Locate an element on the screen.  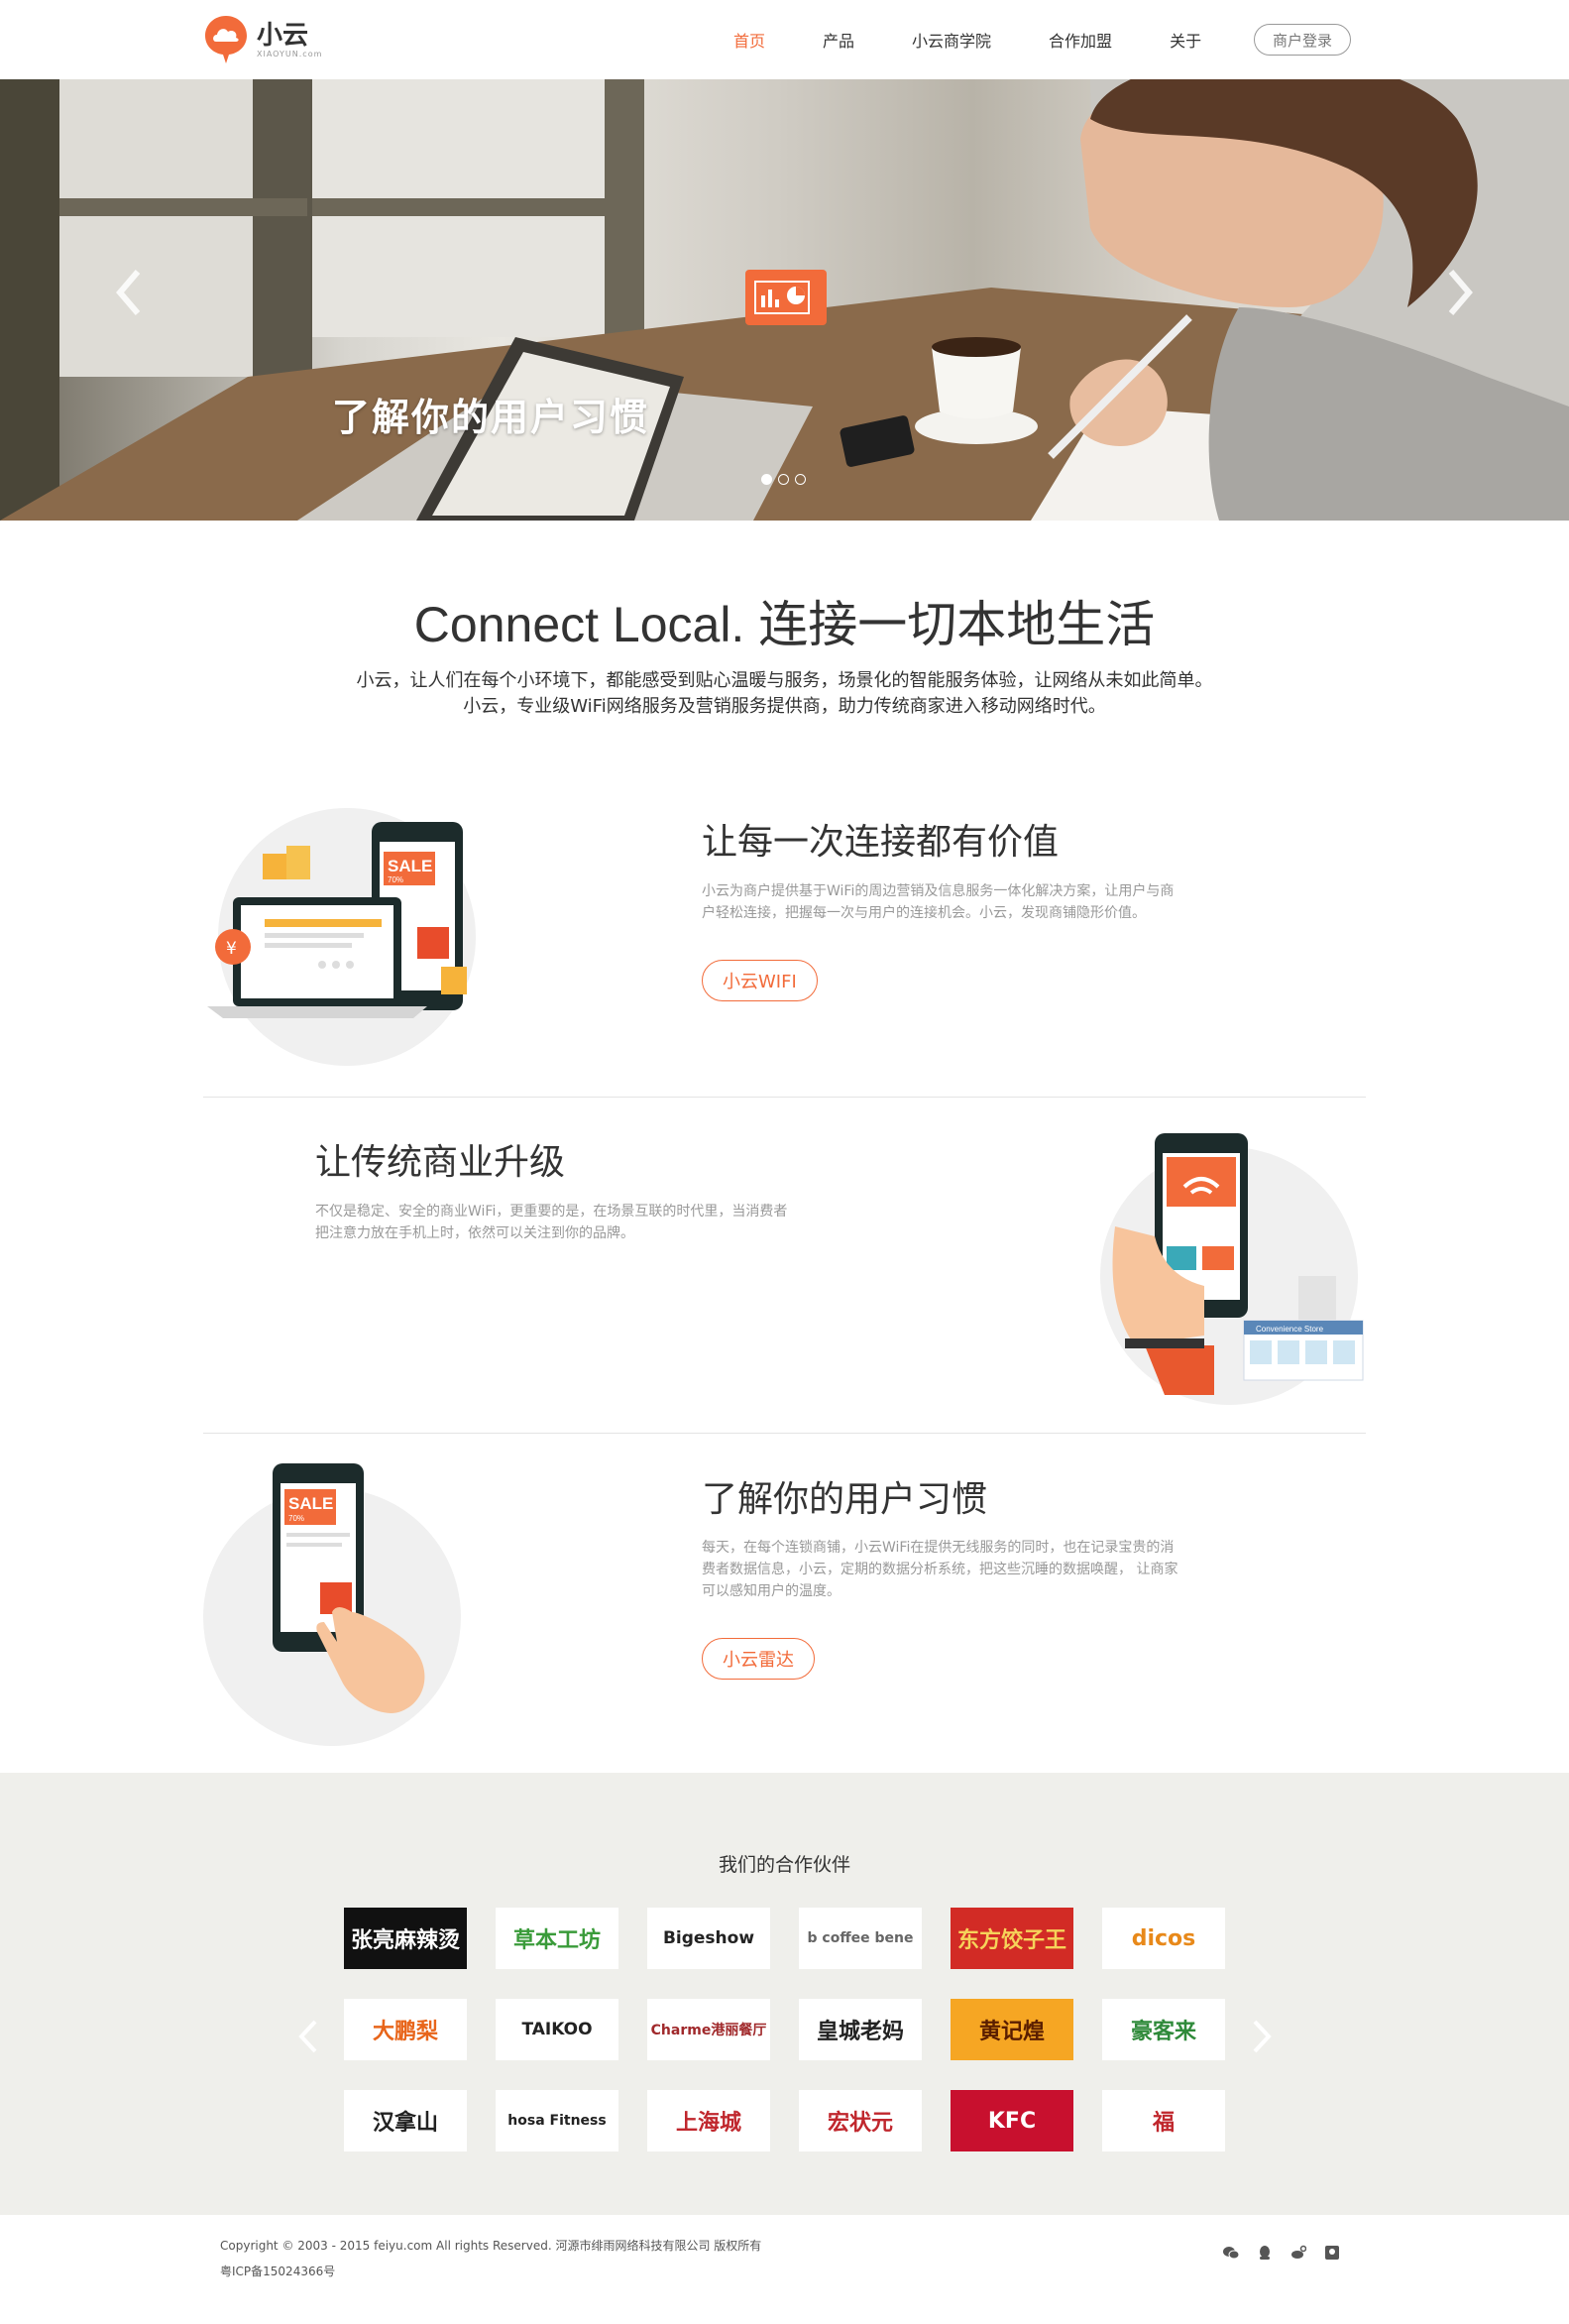
nav-about: 关于 is located at coordinates (1185, 40).